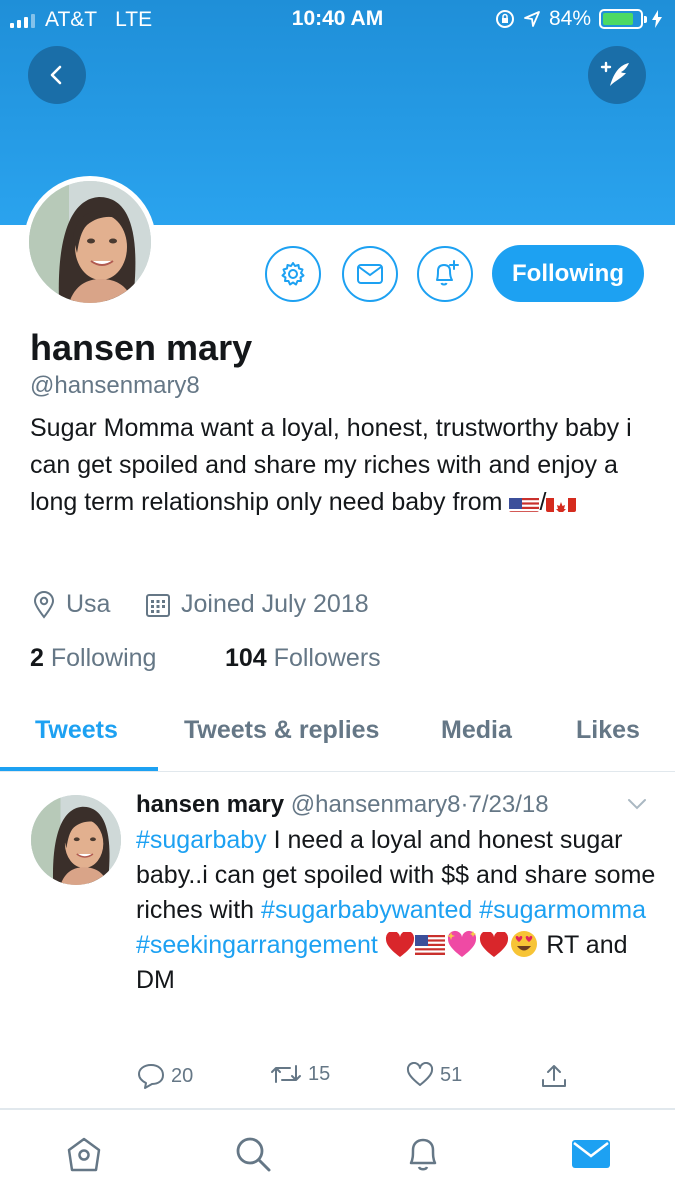 The width and height of the screenshot is (675, 1200). Describe the element at coordinates (451, 1074) in the screenshot. I see `like-count: 51` at that location.